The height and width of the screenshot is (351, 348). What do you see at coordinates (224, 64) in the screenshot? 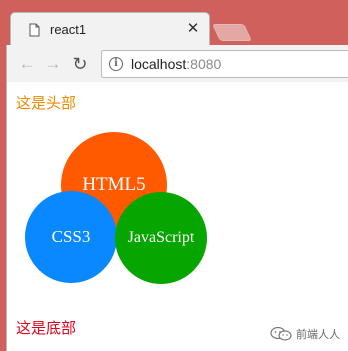
I see `address-bar: i localhost :8080` at bounding box center [224, 64].